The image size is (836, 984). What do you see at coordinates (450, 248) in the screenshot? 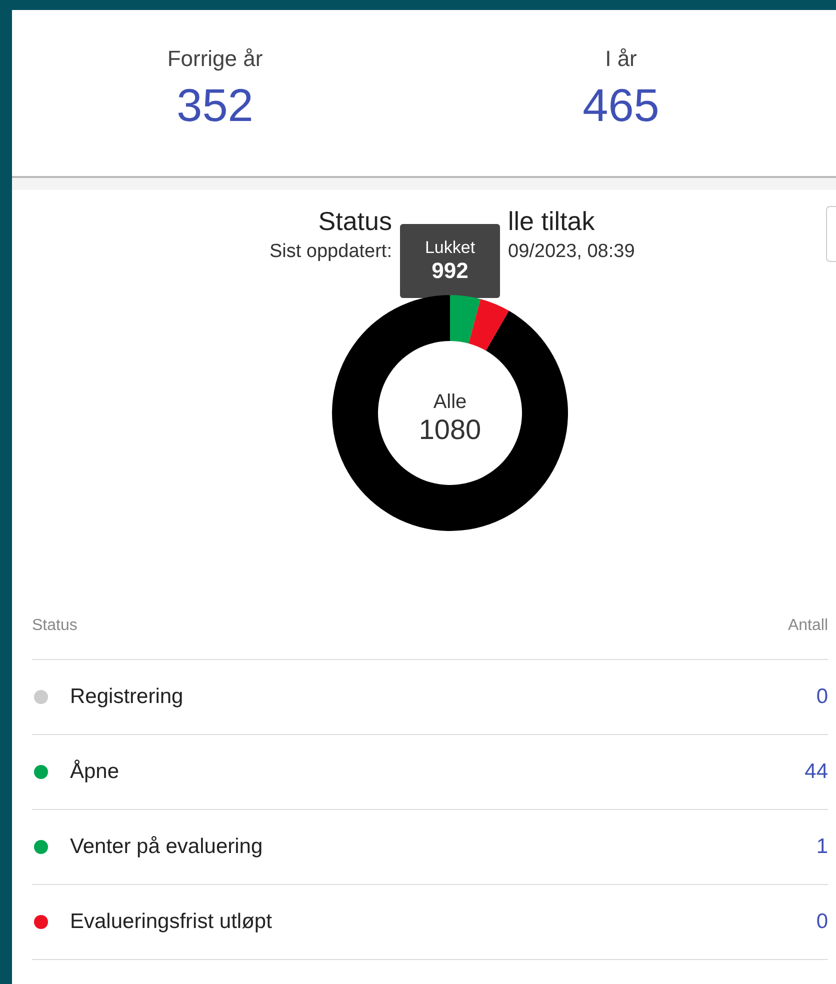
I see `tooltip-label: Lukket` at bounding box center [450, 248].